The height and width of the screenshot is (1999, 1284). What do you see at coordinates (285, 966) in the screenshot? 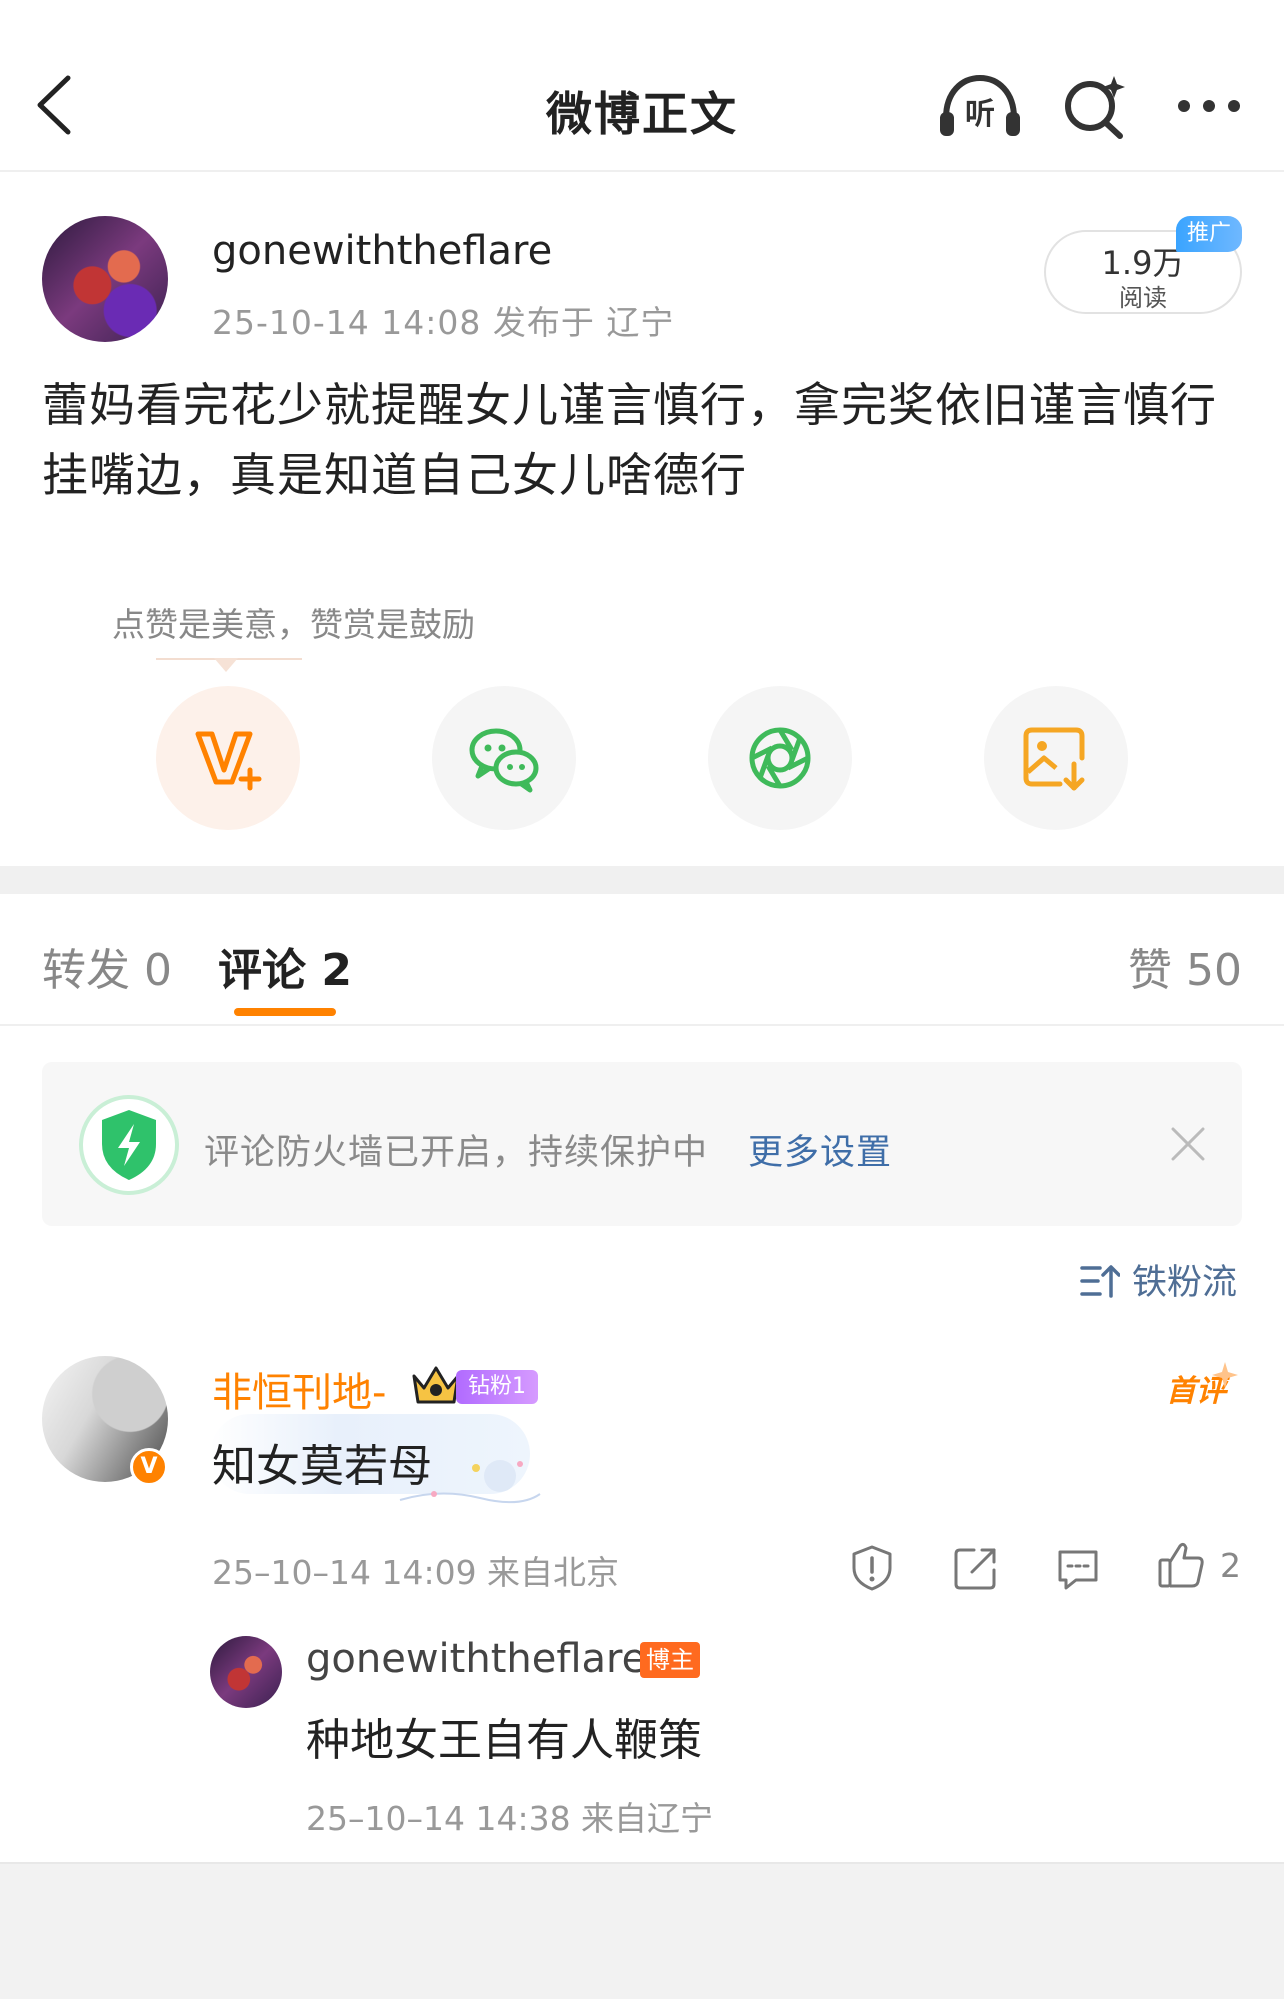
I see `tab-comment: 评论 2` at bounding box center [285, 966].